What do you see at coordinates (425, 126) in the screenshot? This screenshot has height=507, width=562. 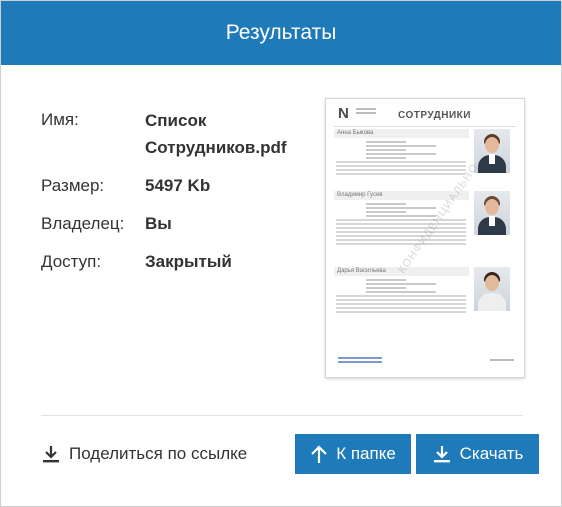 I see `preview-divider` at bounding box center [425, 126].